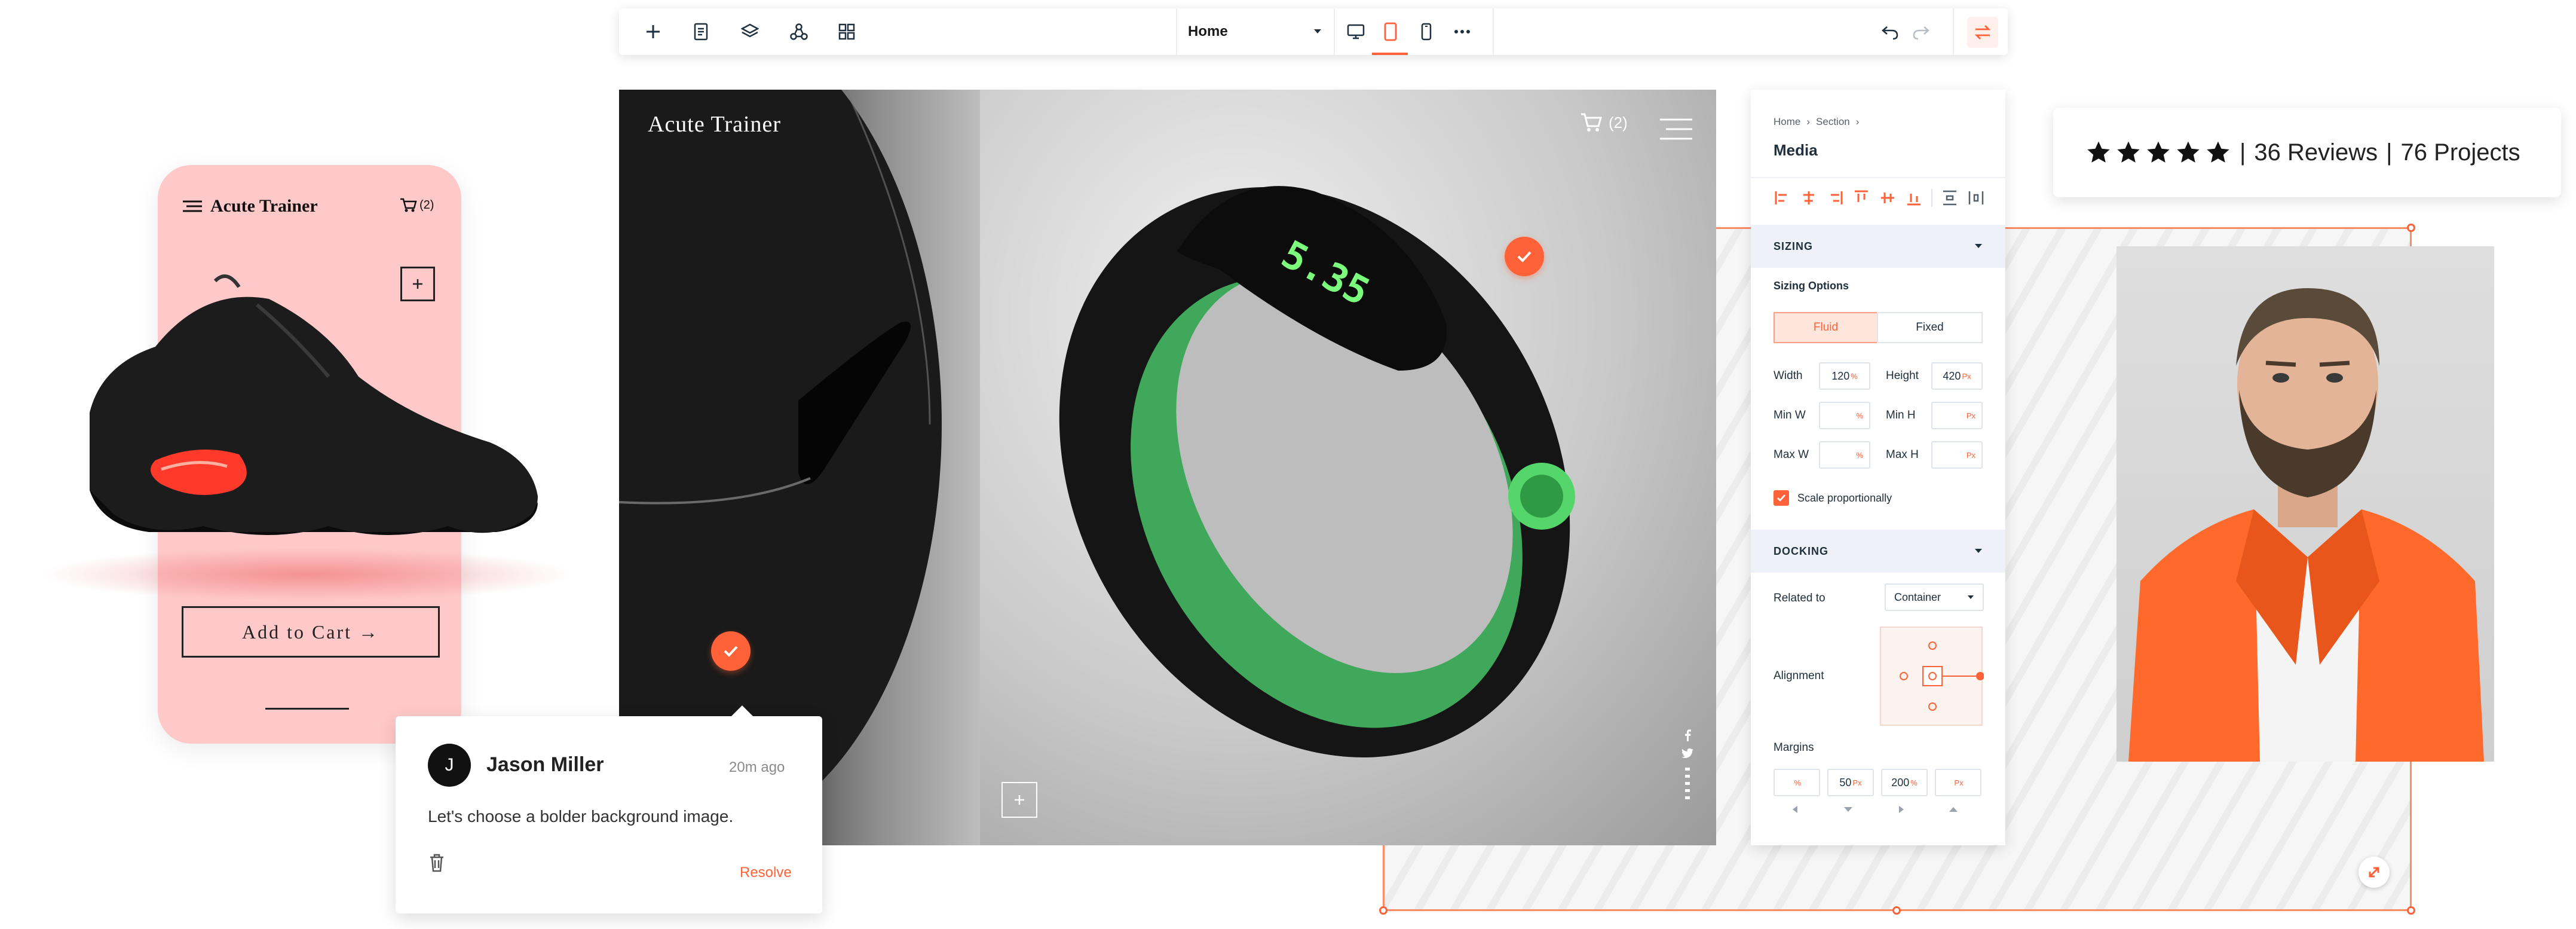  I want to click on page-select: Home, so click(1255, 32).